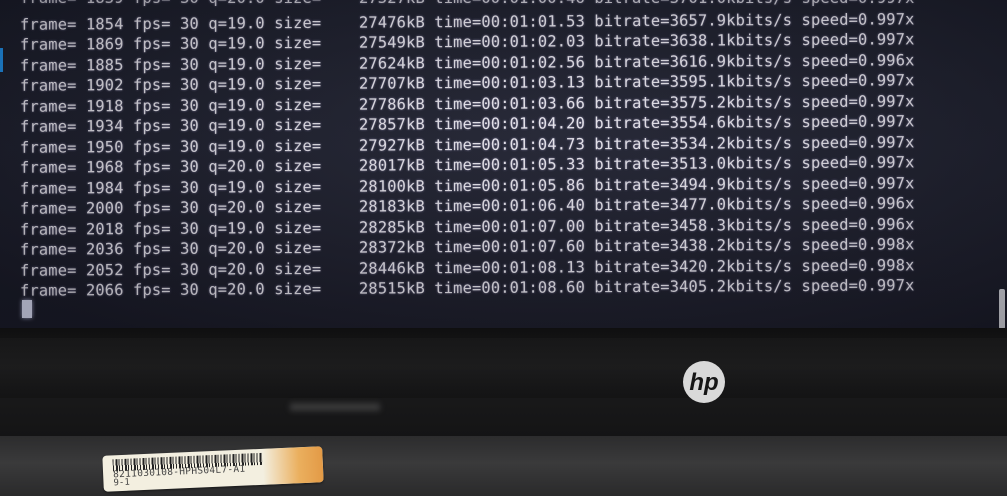 The width and height of the screenshot is (1007, 496). What do you see at coordinates (503, 368) in the screenshot?
I see `bezel-shading` at bounding box center [503, 368].